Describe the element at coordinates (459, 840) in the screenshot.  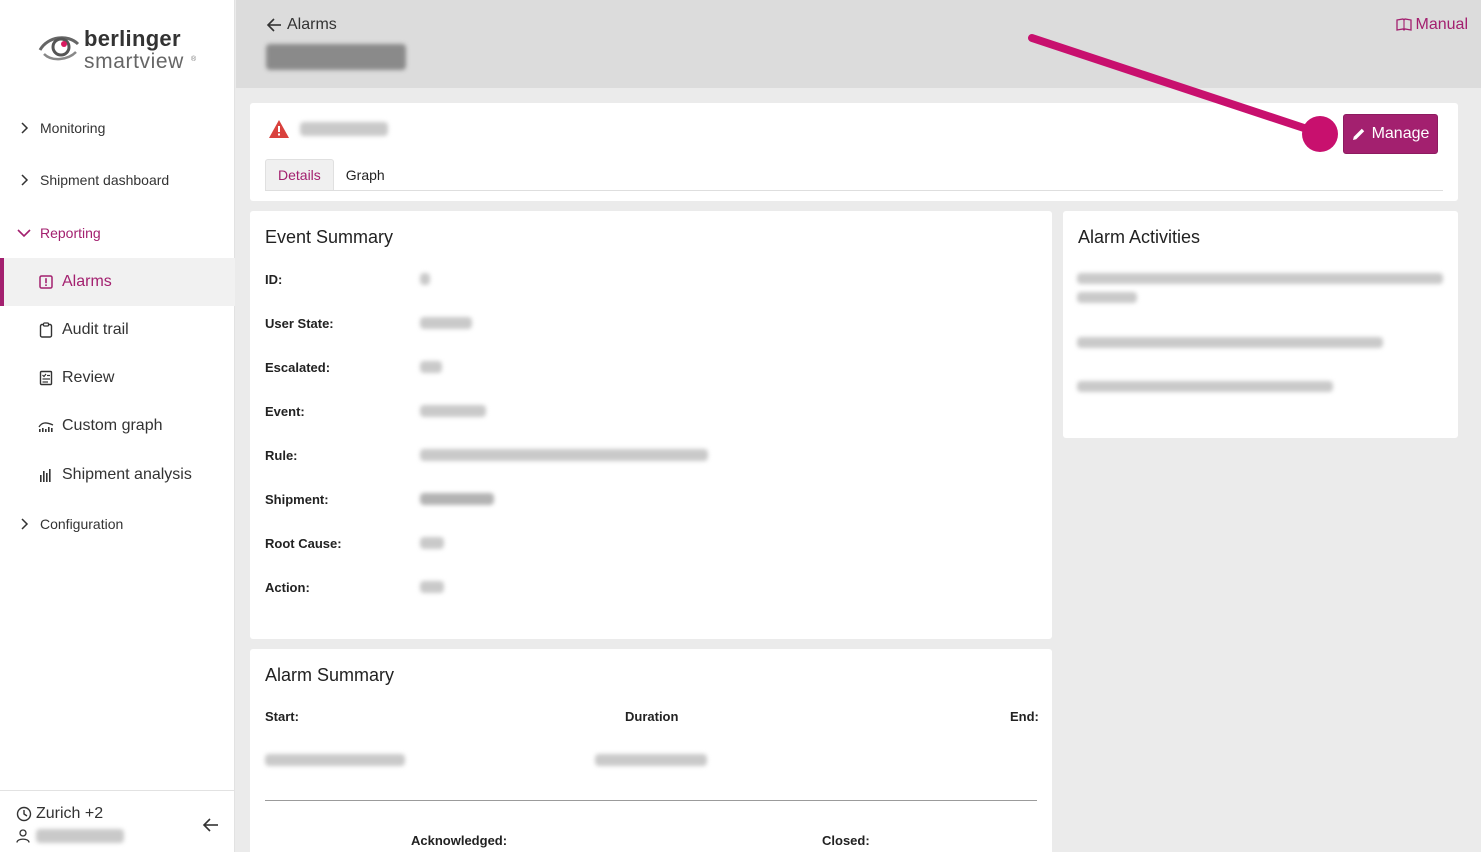
I see `acknowledged-label: Acknowledged:` at that location.